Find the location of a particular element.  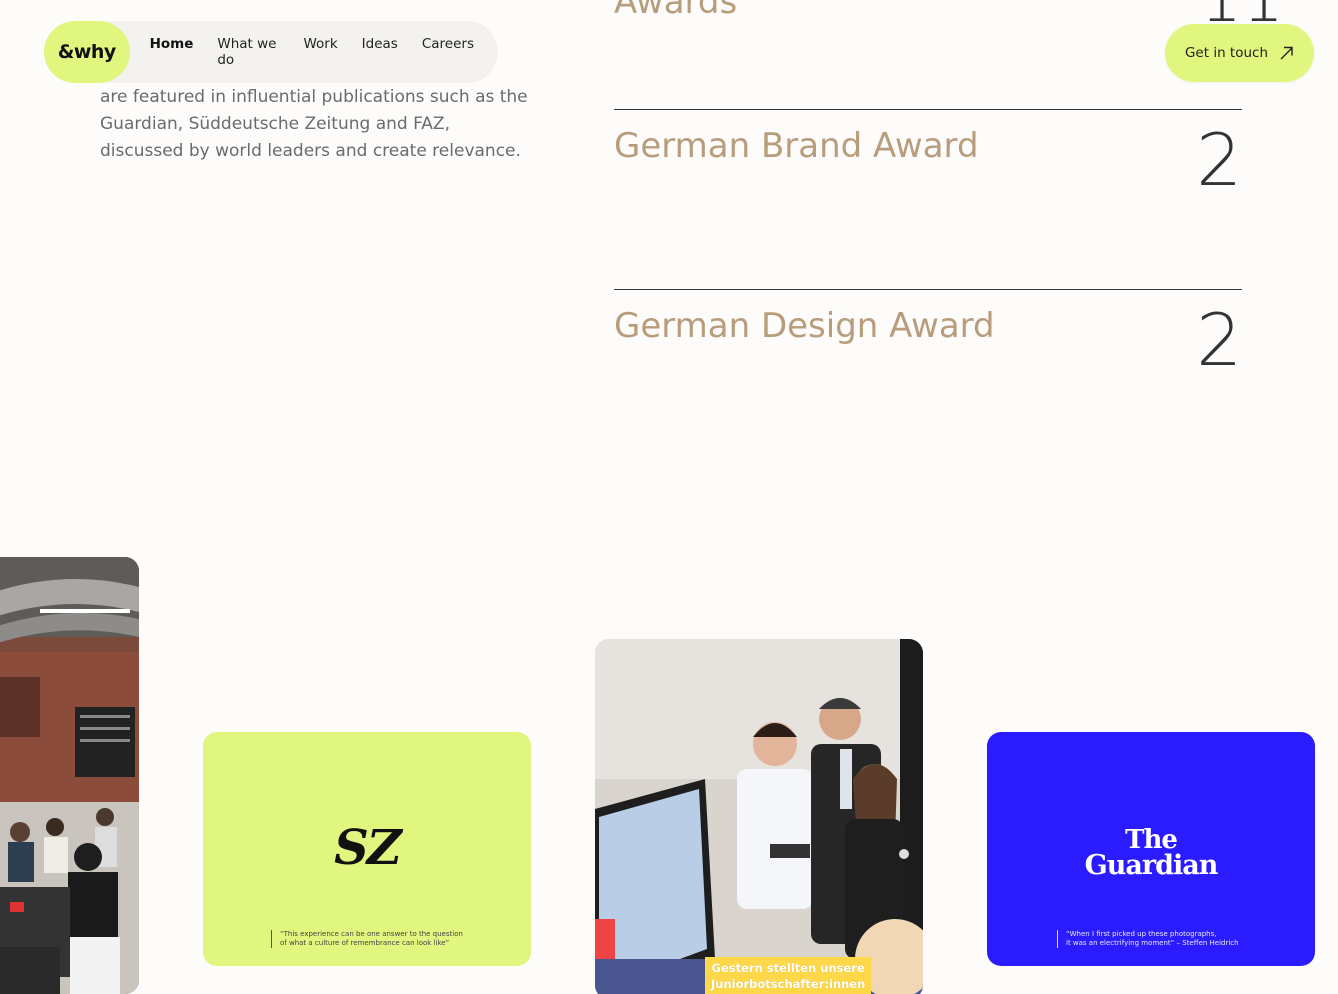

award-row: German Brand Award 2 is located at coordinates (928, 199).